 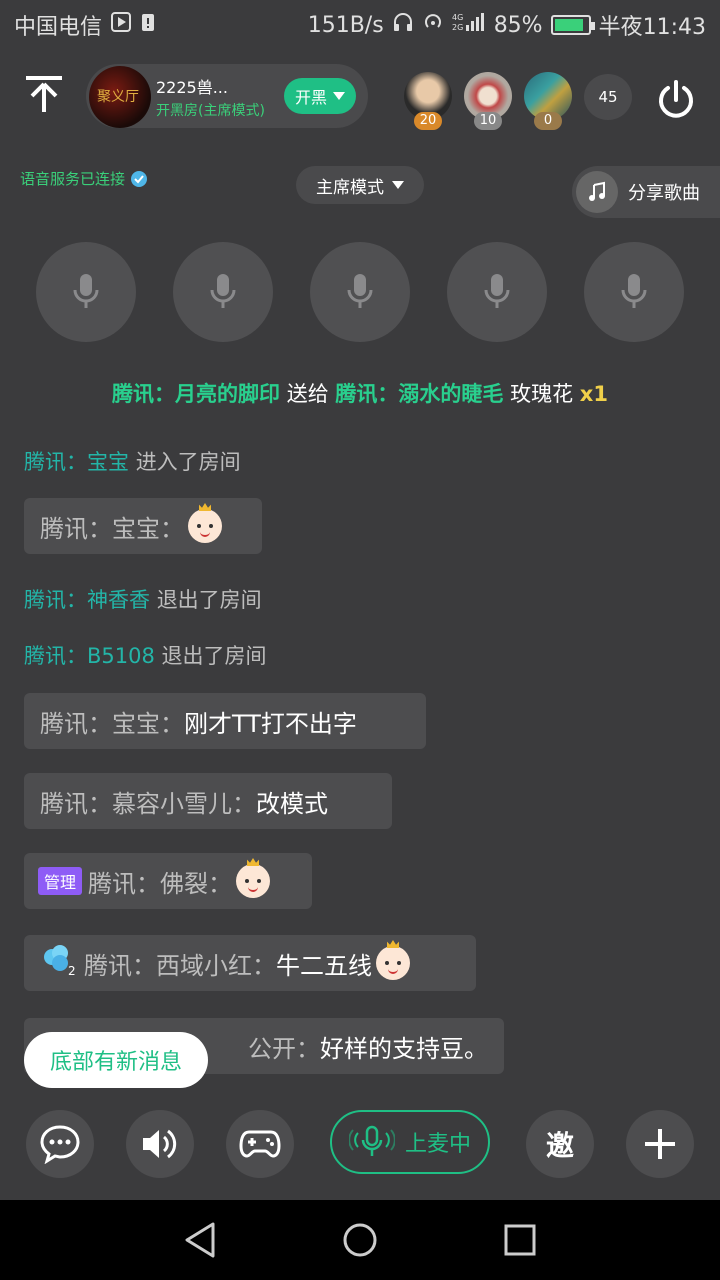 What do you see at coordinates (58, 27) in the screenshot?
I see `carrier-label: 中国电信` at bounding box center [58, 27].